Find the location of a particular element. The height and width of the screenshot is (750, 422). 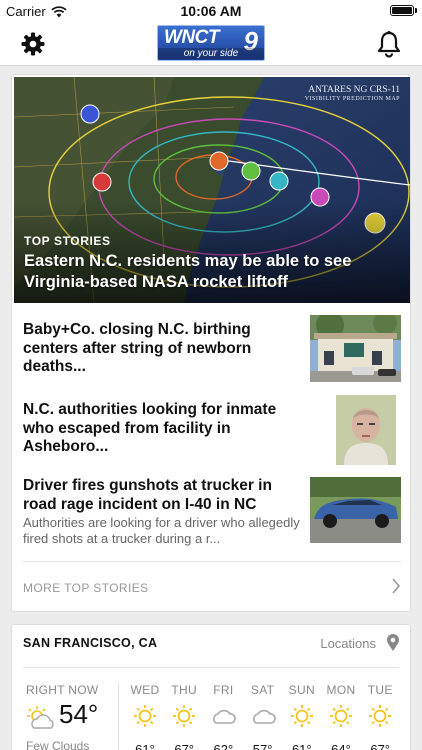

more-top-stories-link: MORE TOP STORIES is located at coordinates (212, 586).